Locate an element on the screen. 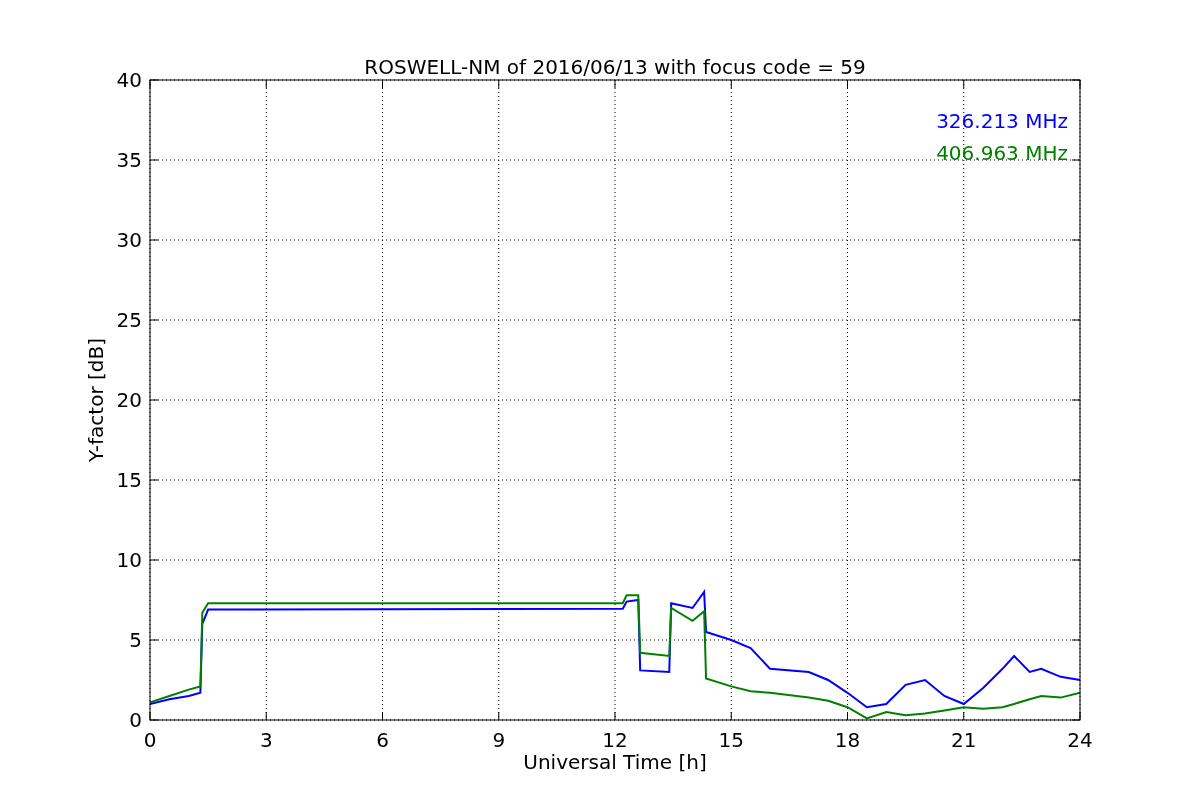 The height and width of the screenshot is (800, 1200). tick-label: 40 is located at coordinates (129, 80).